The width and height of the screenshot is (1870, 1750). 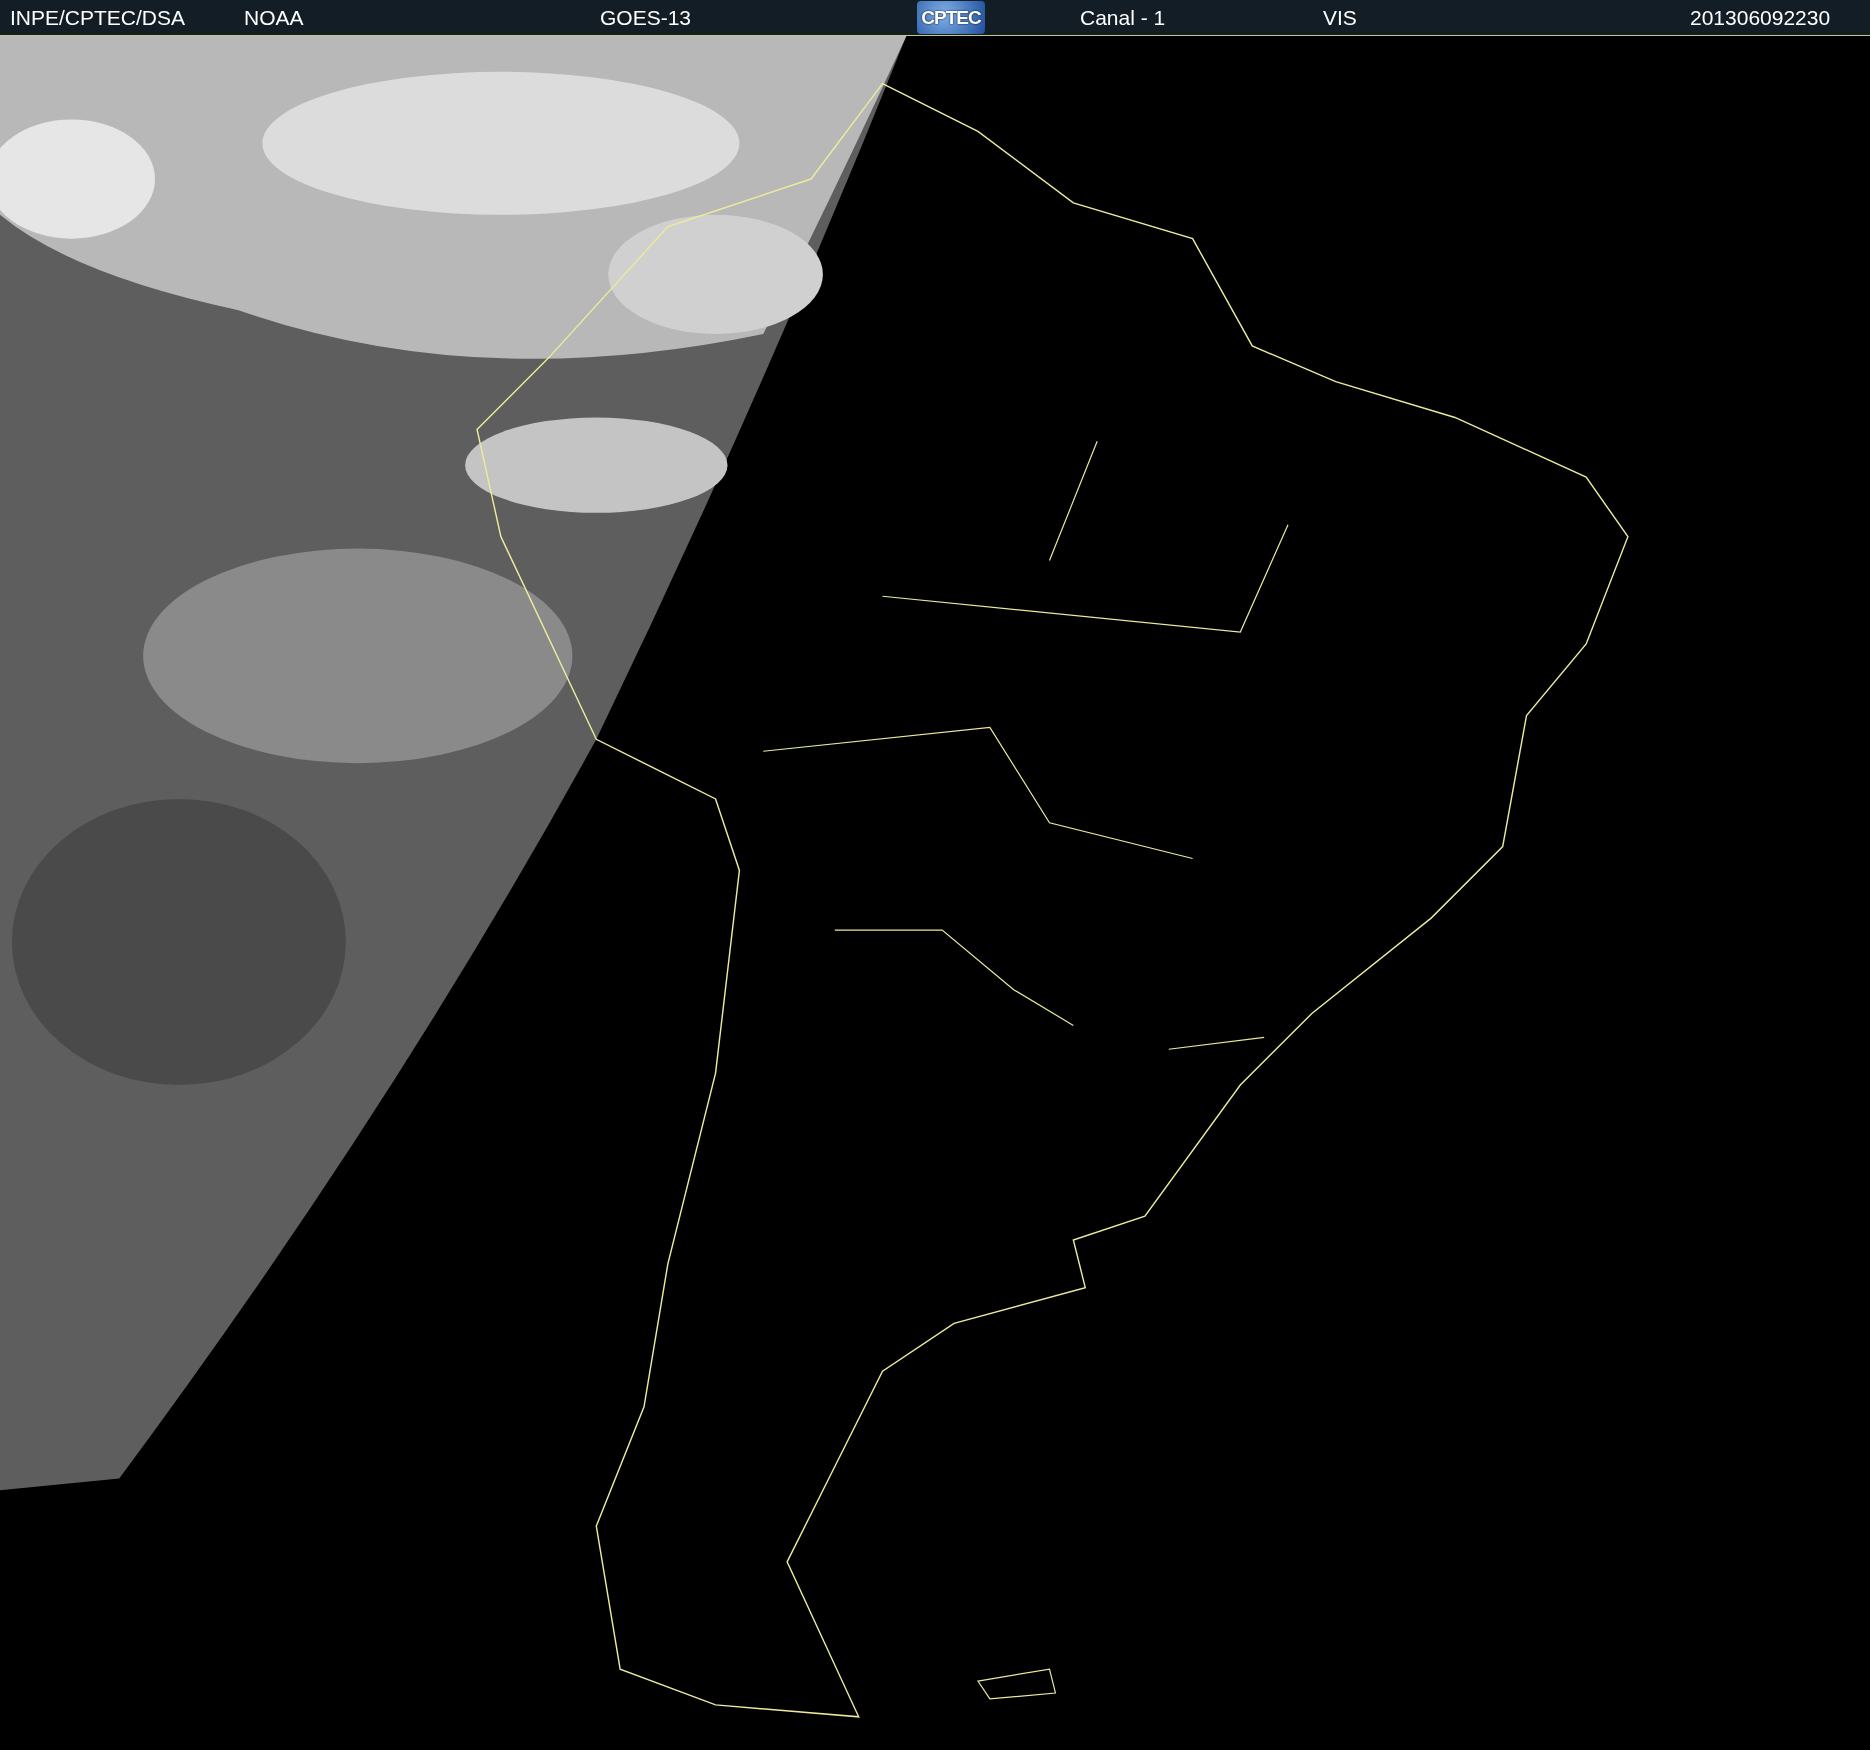 What do you see at coordinates (951, 17) in the screenshot?
I see `logo: CPTEC` at bounding box center [951, 17].